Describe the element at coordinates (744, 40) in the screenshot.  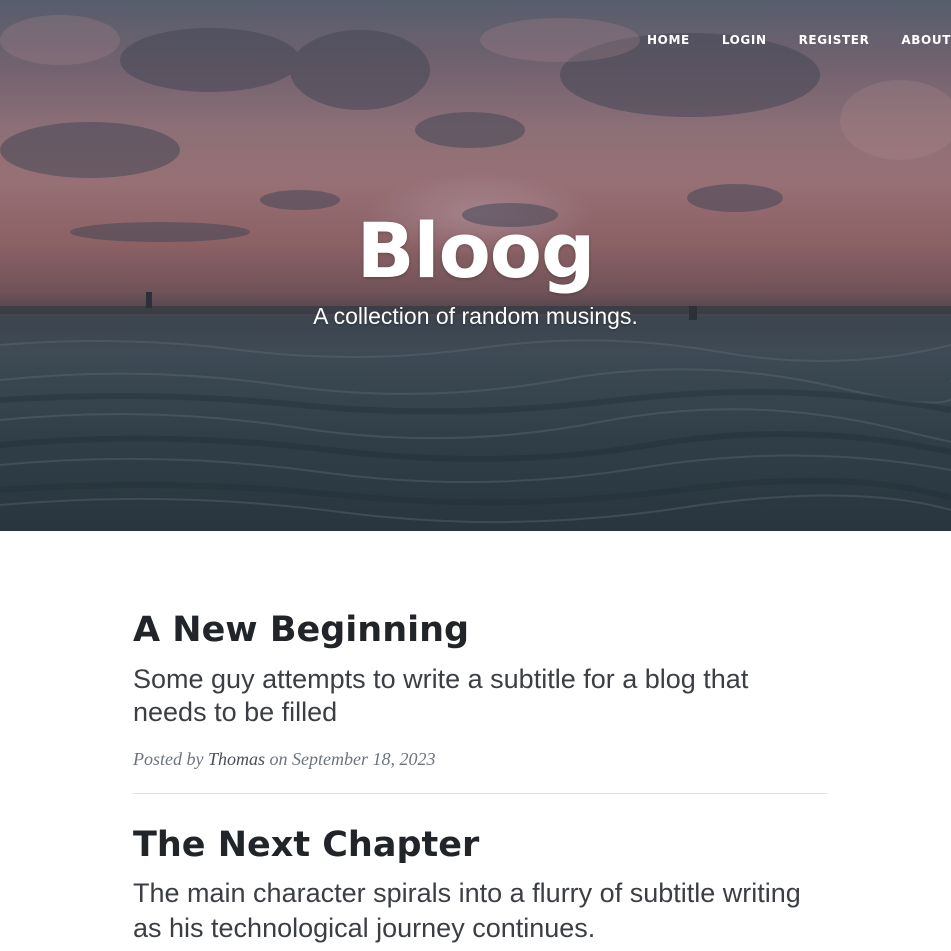
I see `nav-login-link: LOGIN` at that location.